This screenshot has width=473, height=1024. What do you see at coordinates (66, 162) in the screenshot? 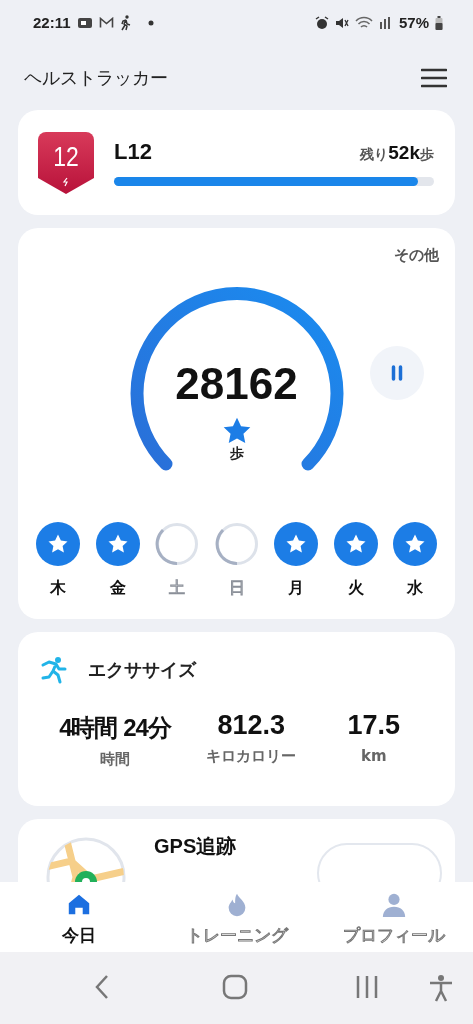
I see `level-badge: 12` at bounding box center [66, 162].